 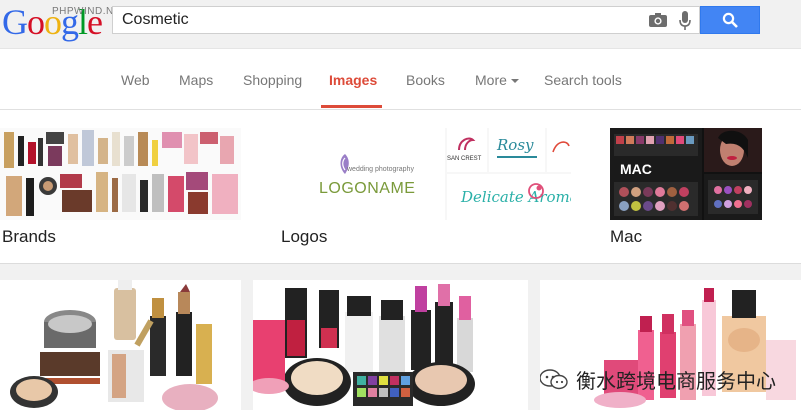 I want to click on camera-icon, so click(x=658, y=22).